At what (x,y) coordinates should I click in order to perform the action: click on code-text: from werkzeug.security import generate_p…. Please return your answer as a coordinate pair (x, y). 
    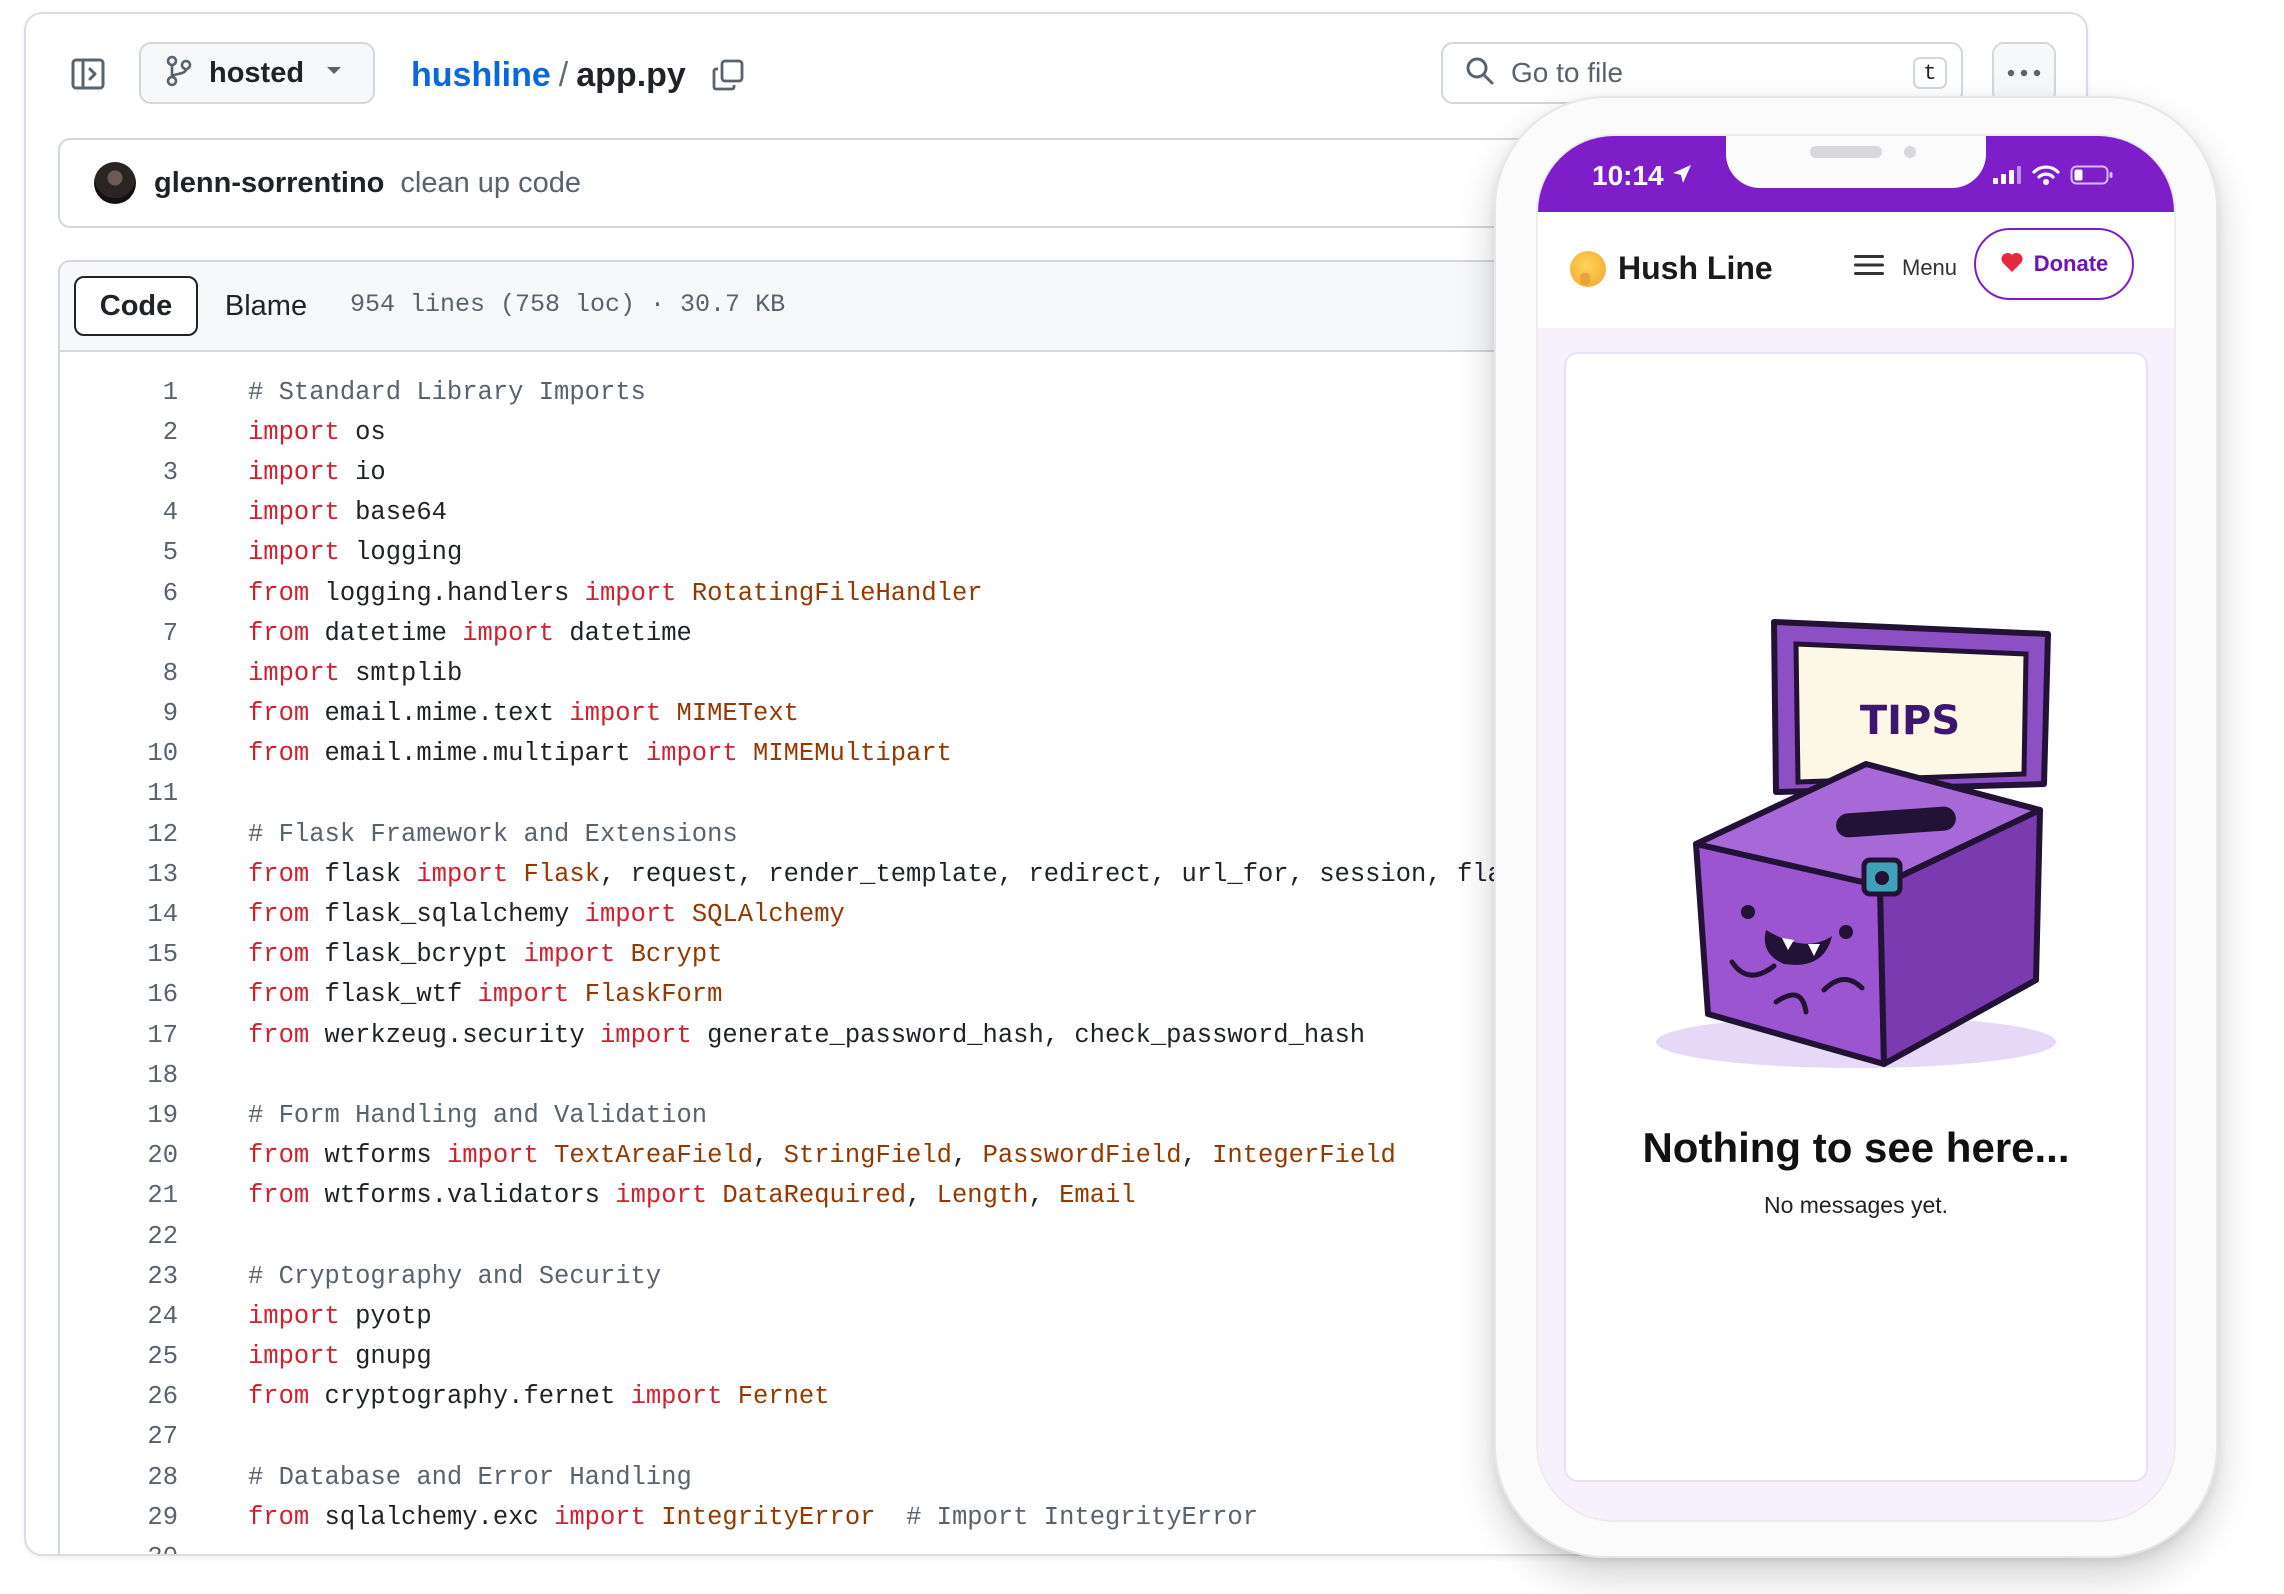
    Looking at the image, I should click on (806, 1035).